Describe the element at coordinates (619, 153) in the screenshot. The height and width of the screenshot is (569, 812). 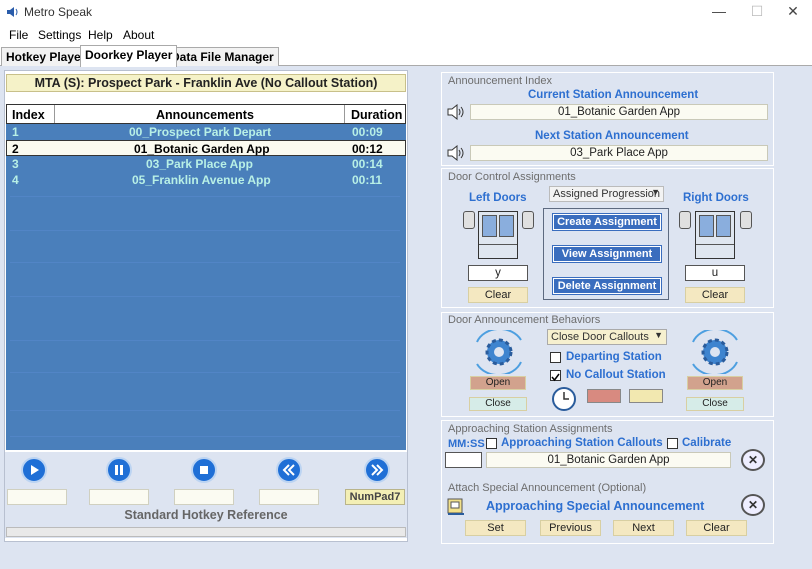
I see `next-station-field: 03_Park Place App` at that location.